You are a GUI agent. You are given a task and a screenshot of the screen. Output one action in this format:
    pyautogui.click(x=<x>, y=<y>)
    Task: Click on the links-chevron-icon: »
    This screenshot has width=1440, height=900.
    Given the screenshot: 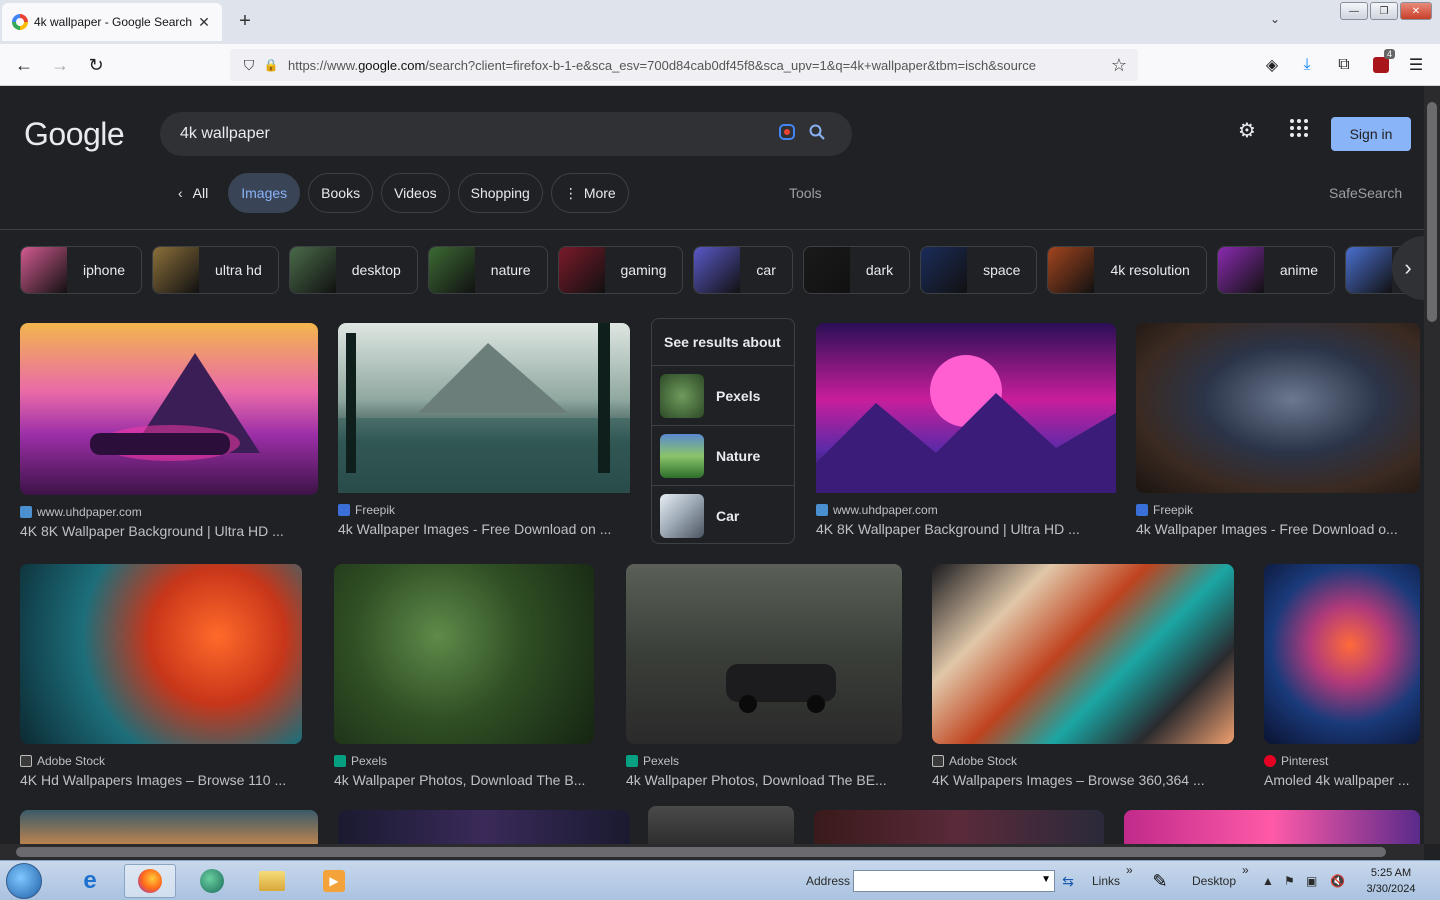 What is the action you would take?
    pyautogui.click(x=1129, y=870)
    